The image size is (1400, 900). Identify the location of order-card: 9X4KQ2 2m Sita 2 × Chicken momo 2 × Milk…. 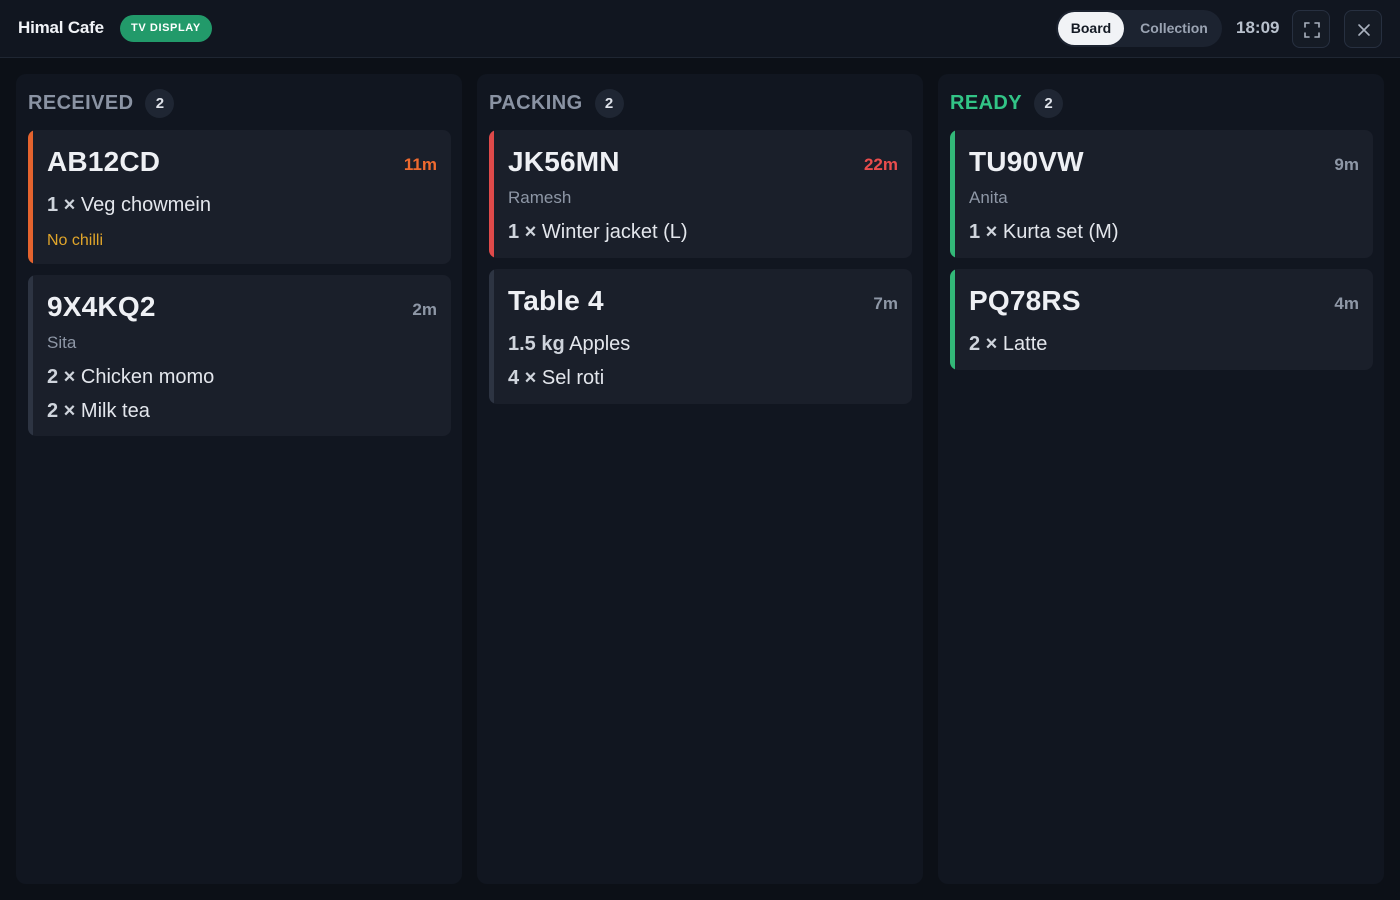
(239, 355).